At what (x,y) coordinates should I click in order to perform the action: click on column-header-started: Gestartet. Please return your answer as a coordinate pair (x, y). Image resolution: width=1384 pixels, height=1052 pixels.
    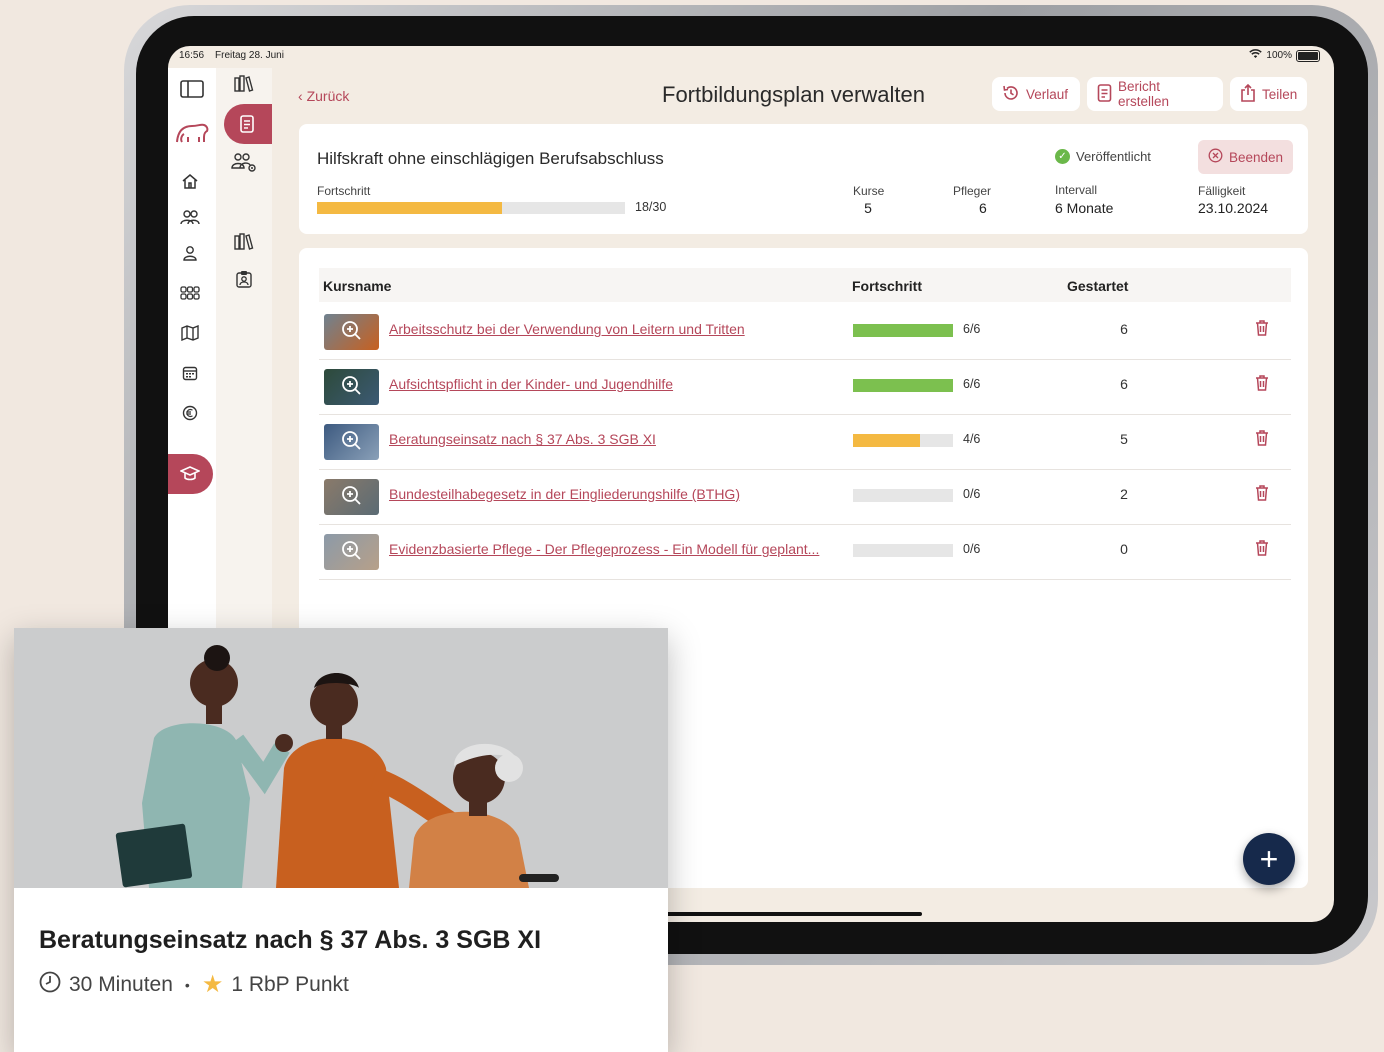
    Looking at the image, I should click on (1098, 286).